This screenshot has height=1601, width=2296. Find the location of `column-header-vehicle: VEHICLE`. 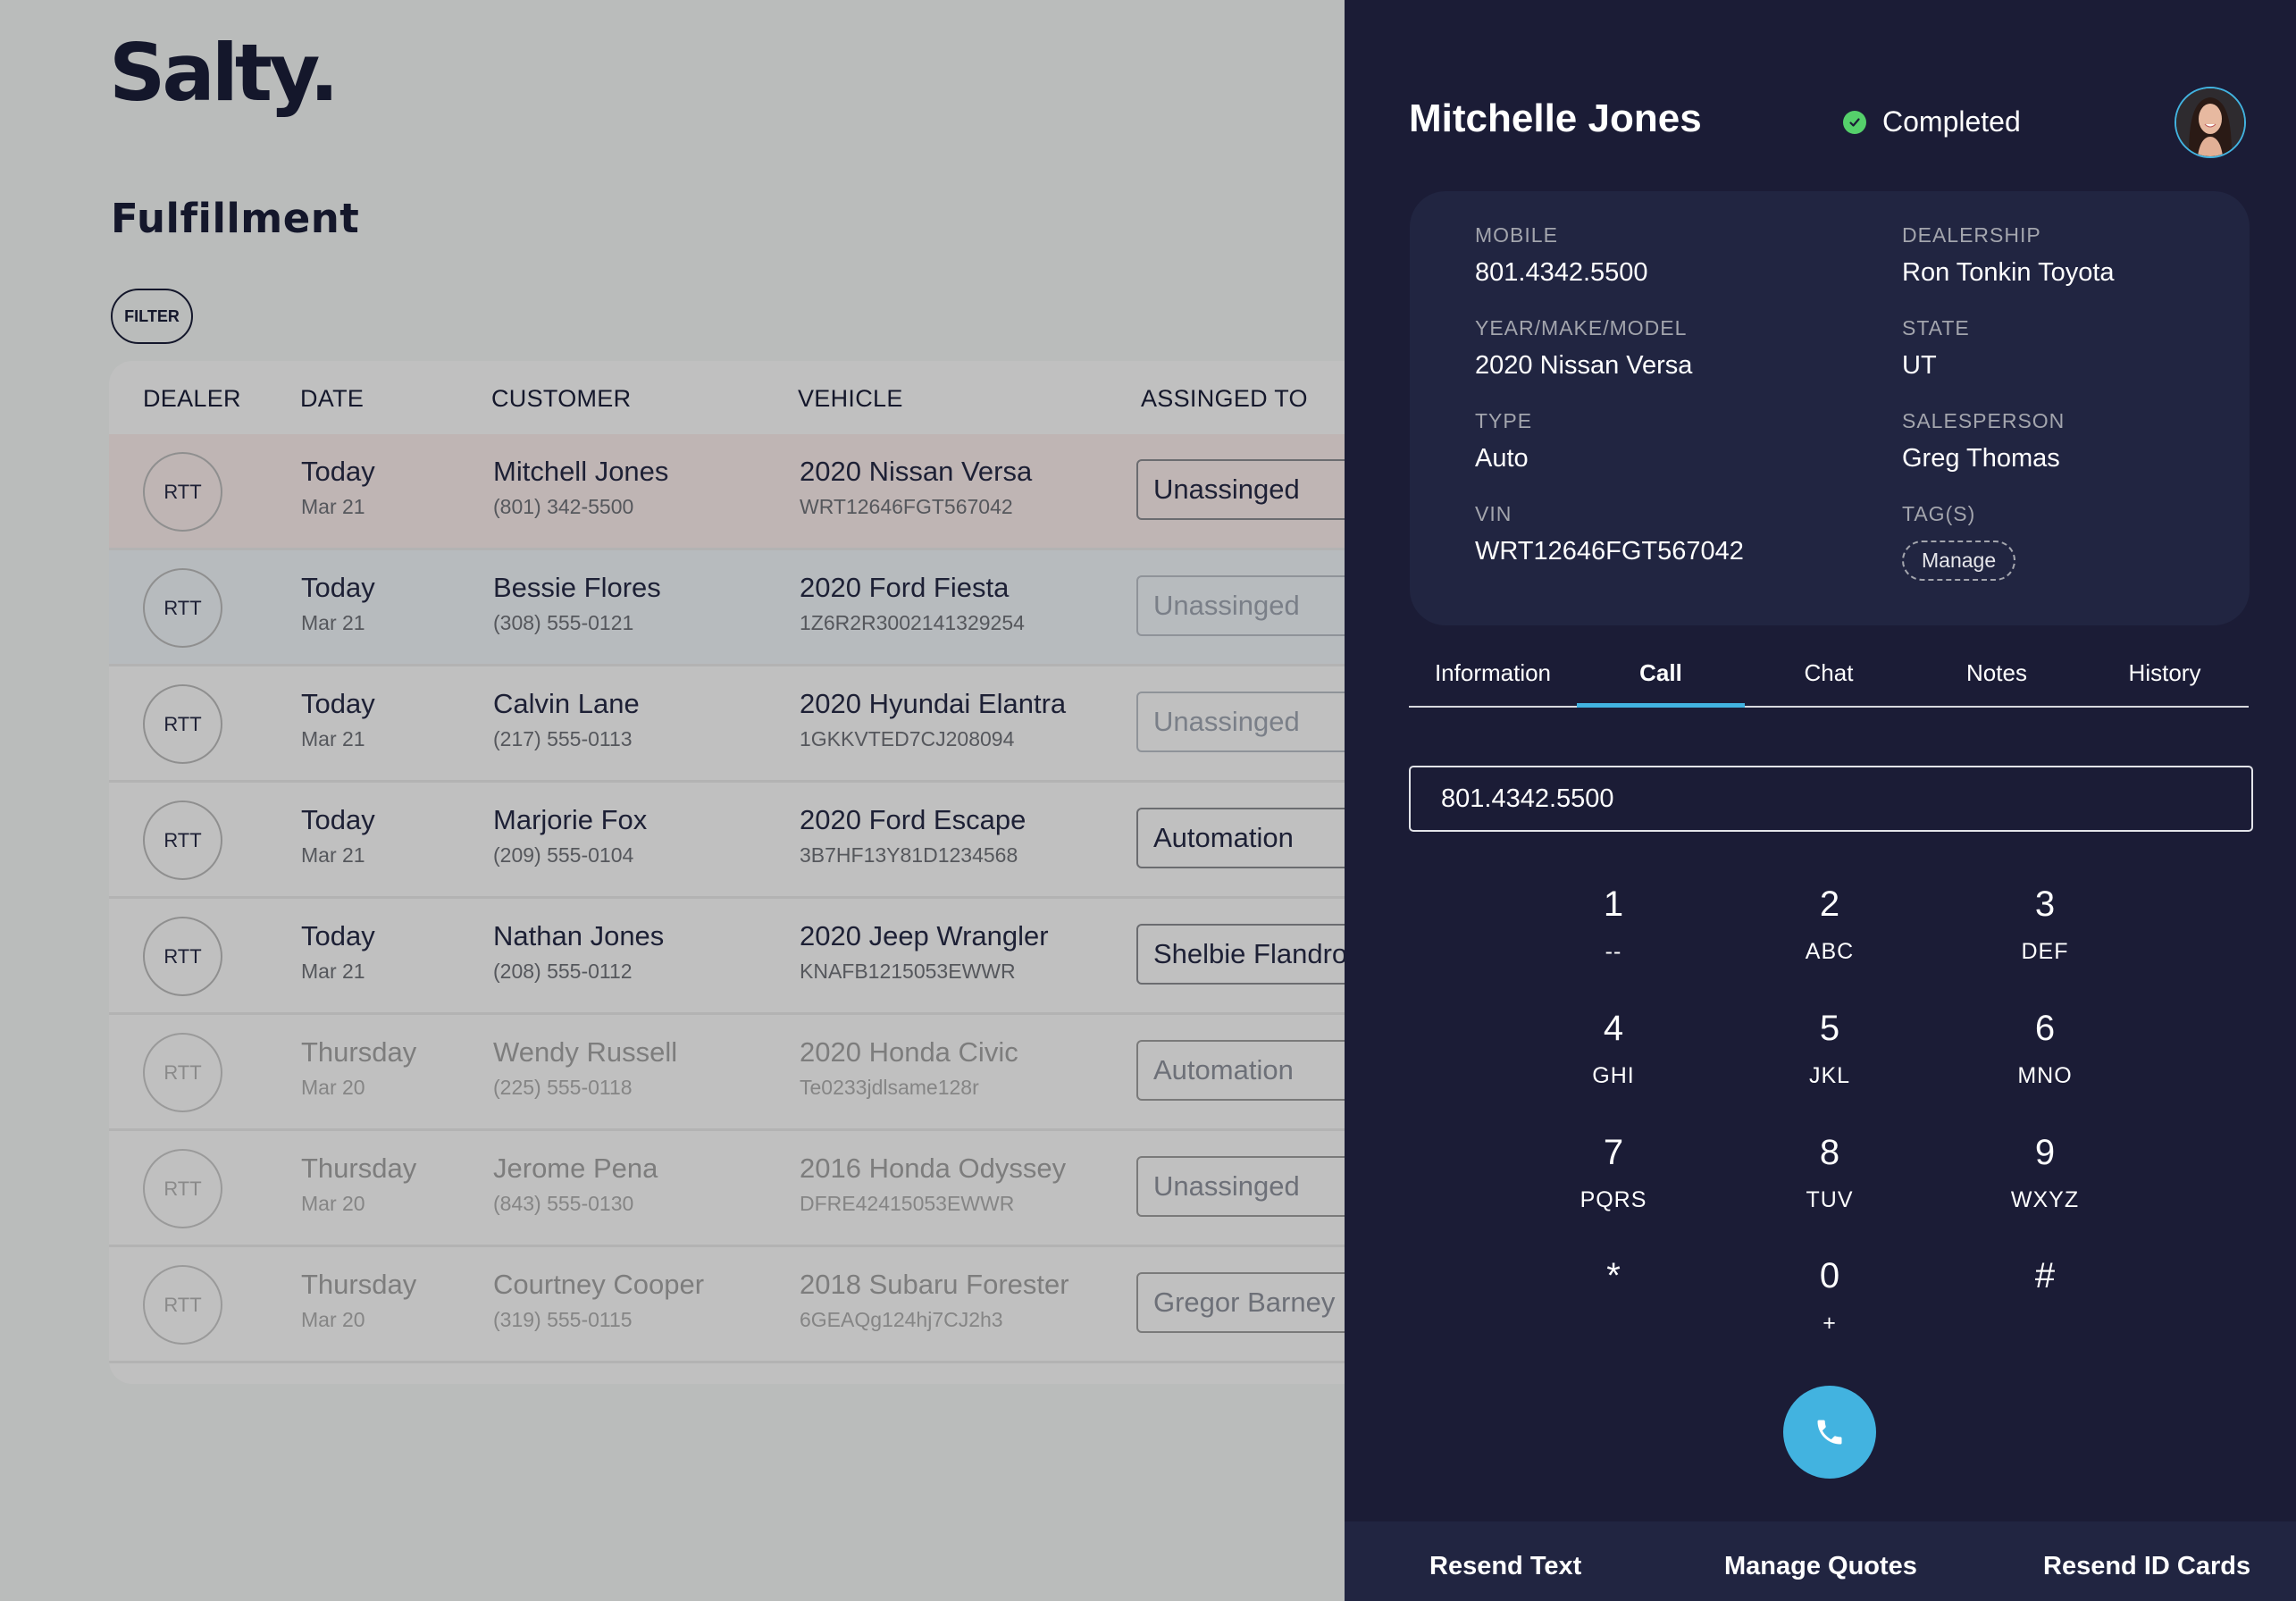

column-header-vehicle: VEHICLE is located at coordinates (851, 399).